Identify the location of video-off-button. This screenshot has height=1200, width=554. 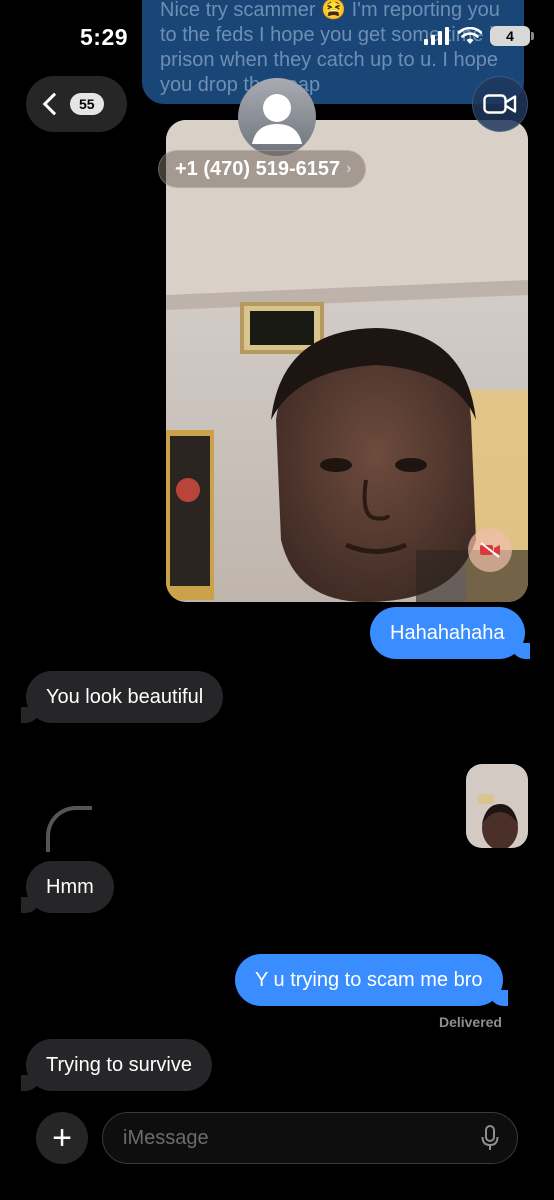
(490, 550).